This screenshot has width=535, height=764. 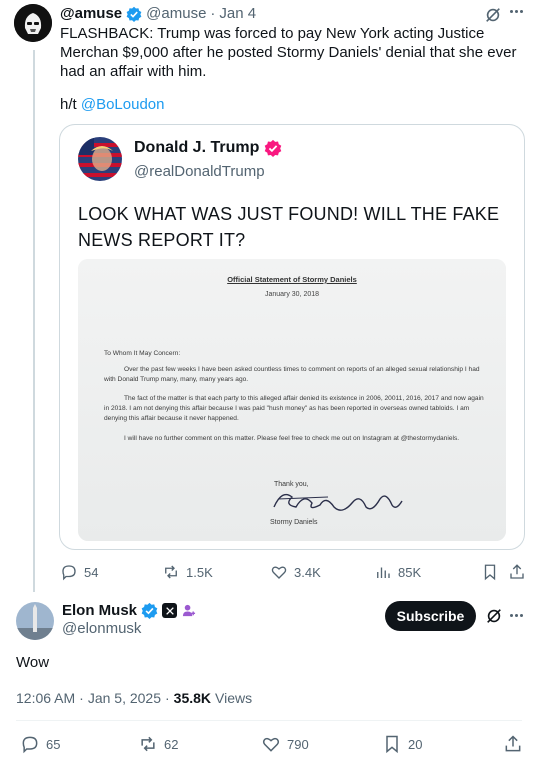 I want to click on tweet-date: Jan 4, so click(x=237, y=13).